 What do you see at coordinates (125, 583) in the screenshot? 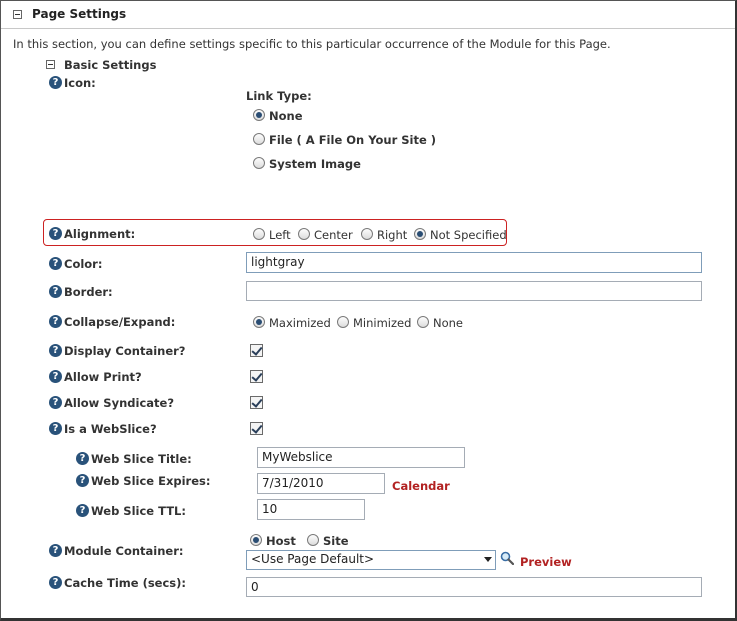
I see `cache-time-label: Cache Time (secs):` at bounding box center [125, 583].